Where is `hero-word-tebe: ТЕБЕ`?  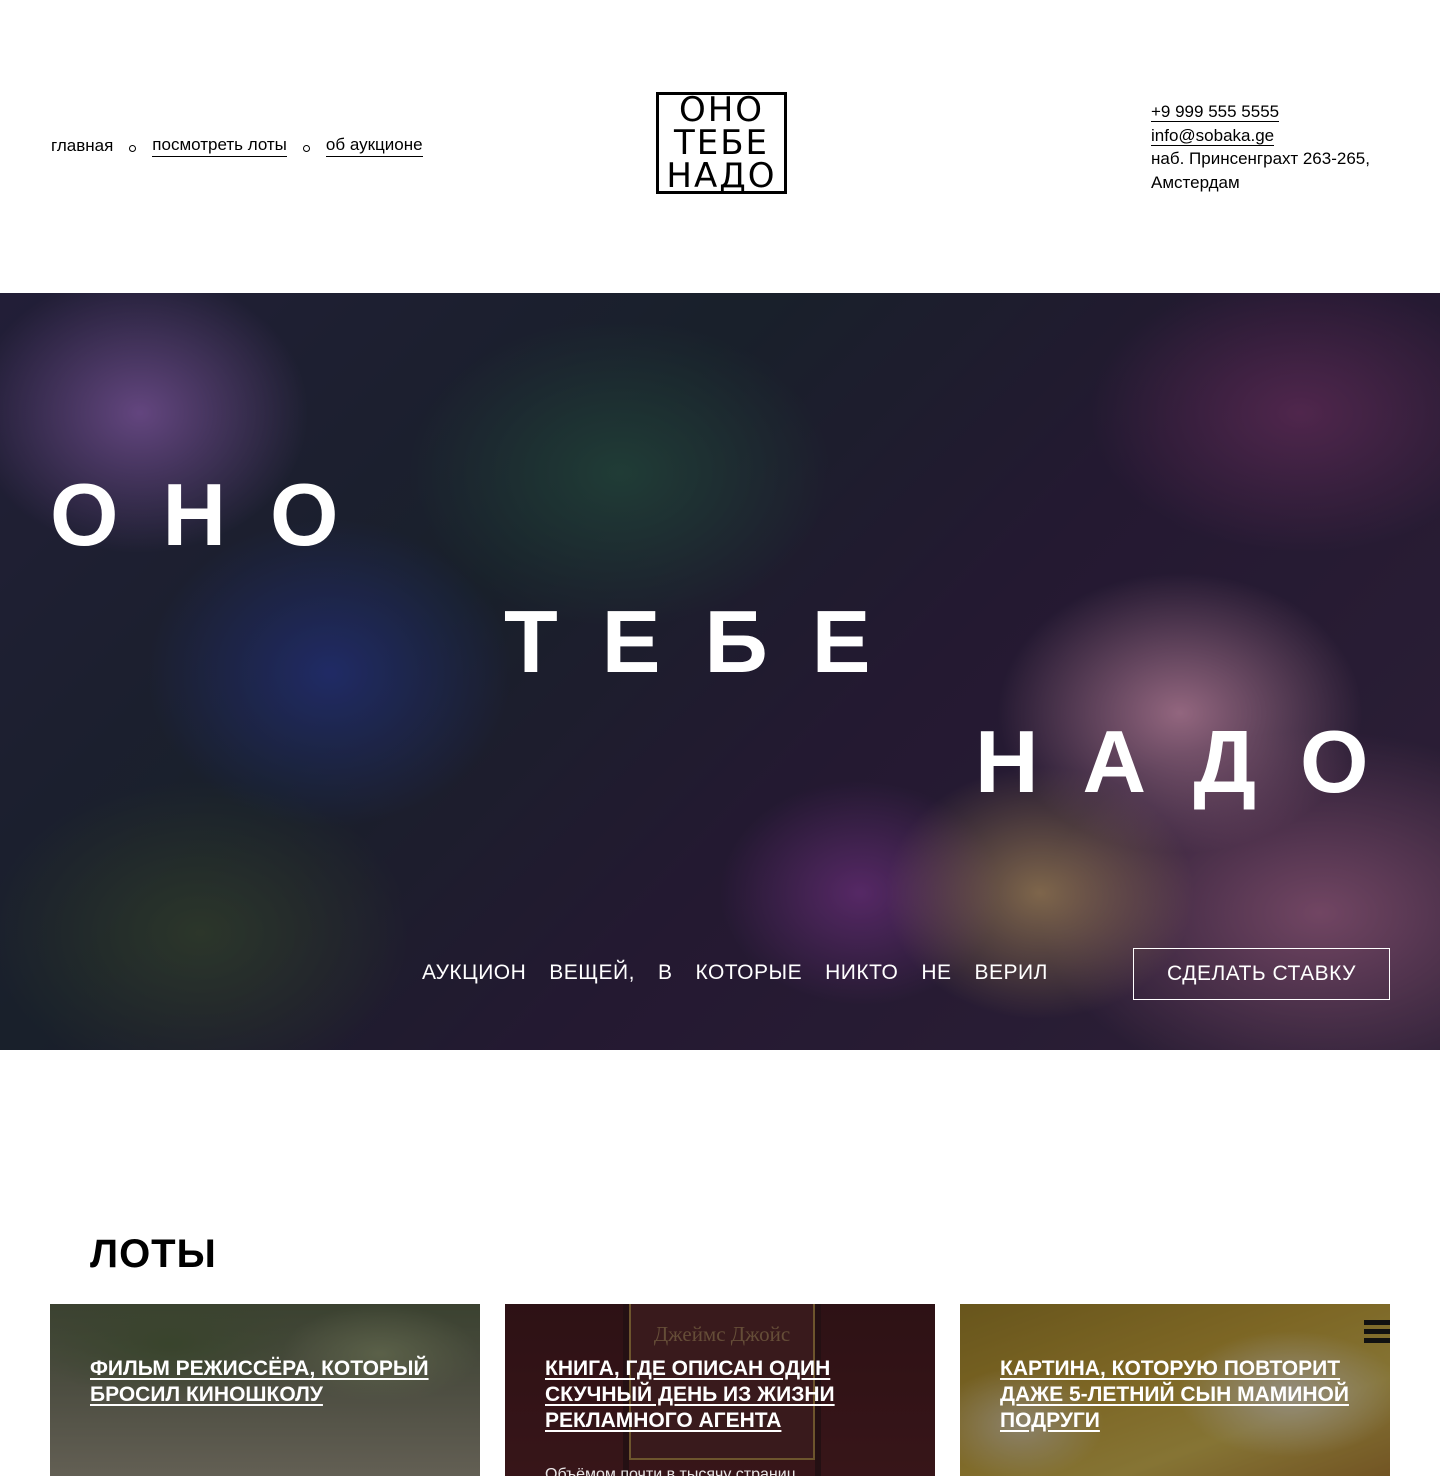
hero-word-tebe: ТЕБЕ is located at coordinates (709, 641).